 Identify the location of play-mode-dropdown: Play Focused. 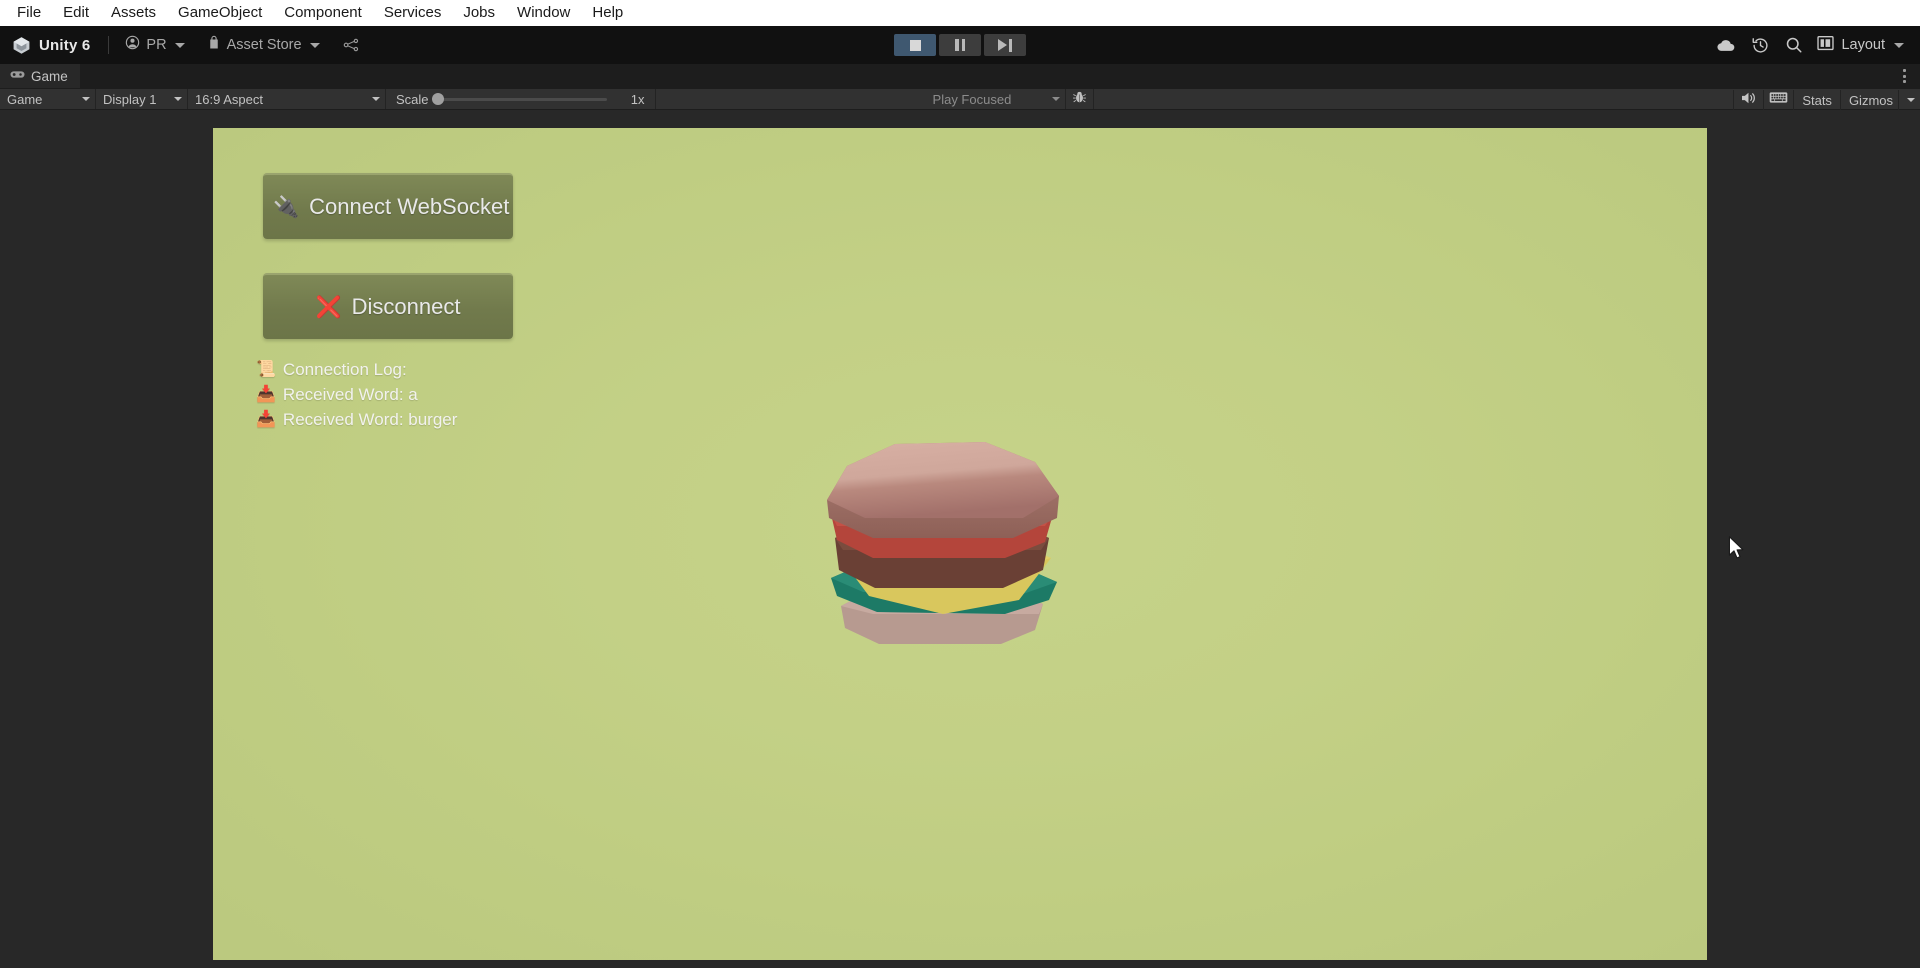
(996, 99).